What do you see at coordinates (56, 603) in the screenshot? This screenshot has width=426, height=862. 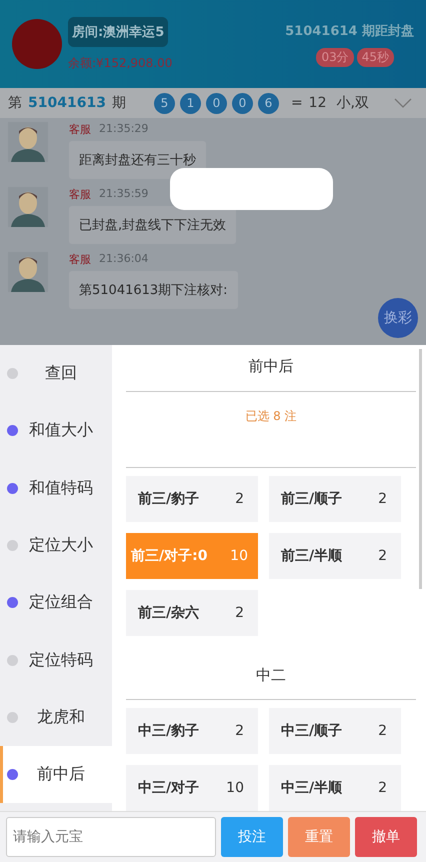 I see `category-tab: 定位组合` at bounding box center [56, 603].